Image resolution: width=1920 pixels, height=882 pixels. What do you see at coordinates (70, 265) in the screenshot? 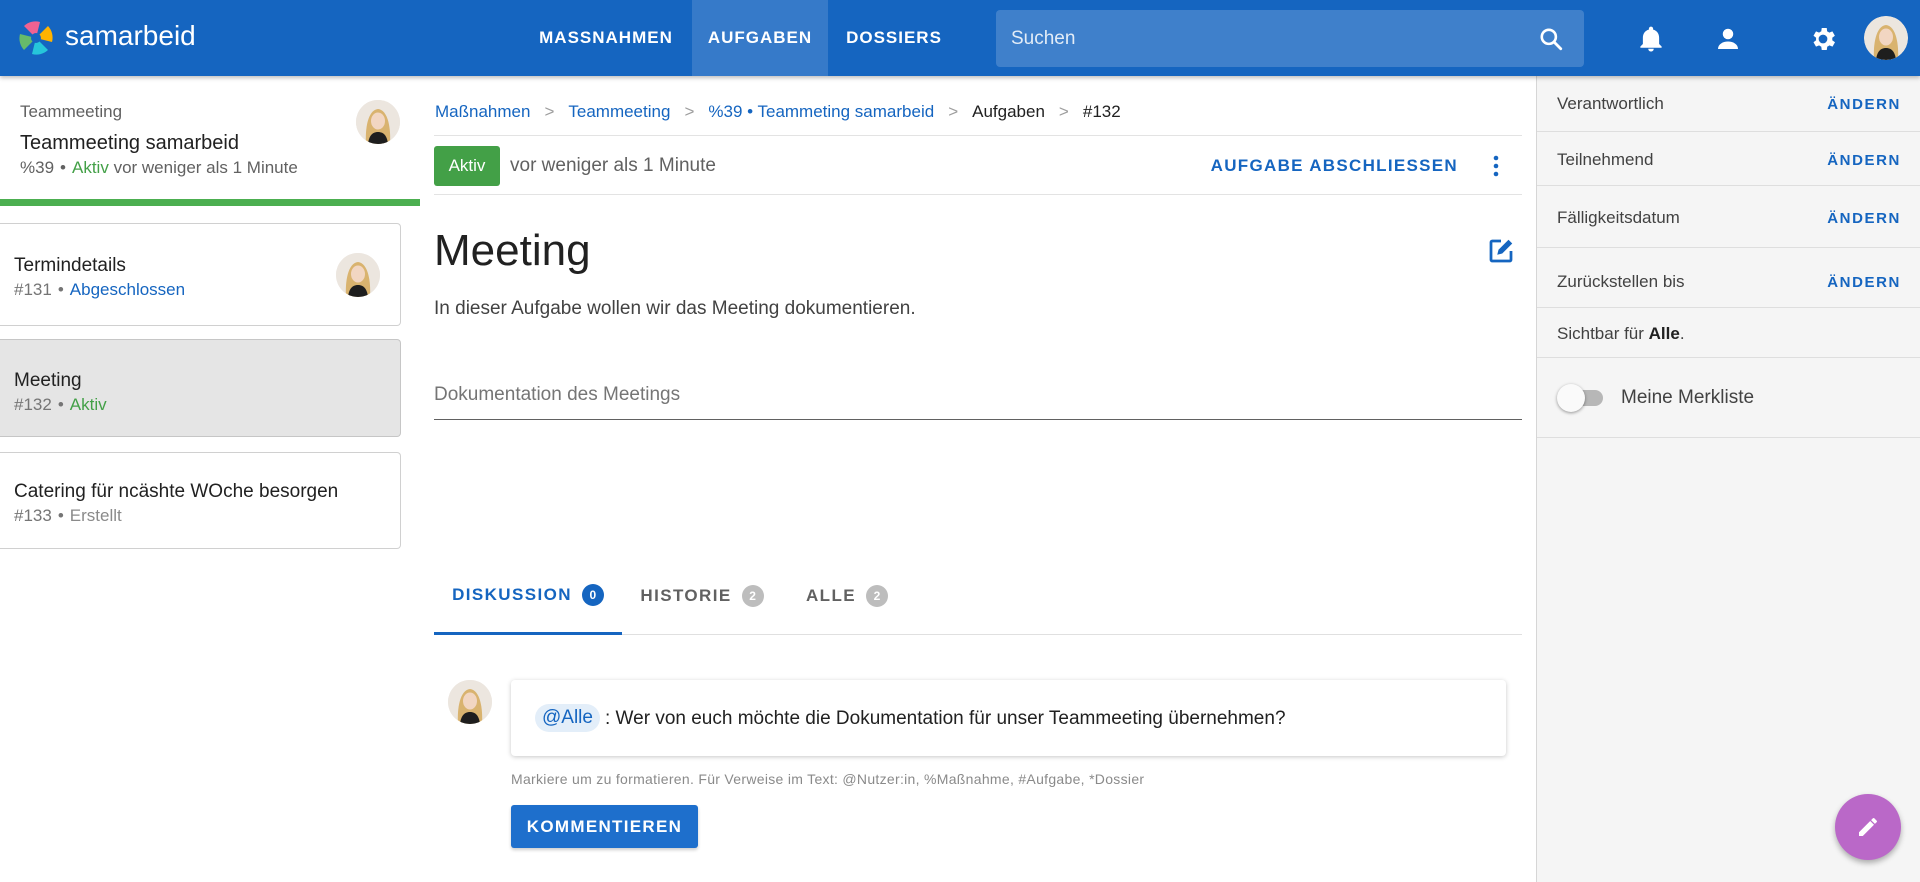
I see `task-title: Termindetails` at bounding box center [70, 265].